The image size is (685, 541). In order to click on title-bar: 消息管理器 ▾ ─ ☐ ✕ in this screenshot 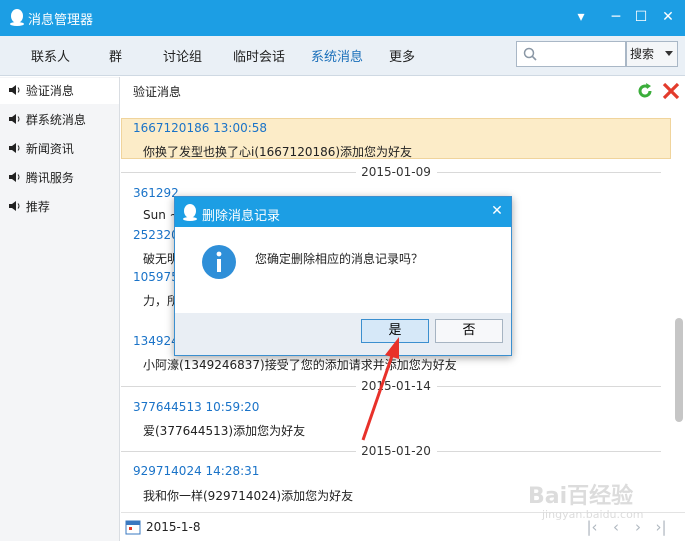, I will do `click(342, 18)`.